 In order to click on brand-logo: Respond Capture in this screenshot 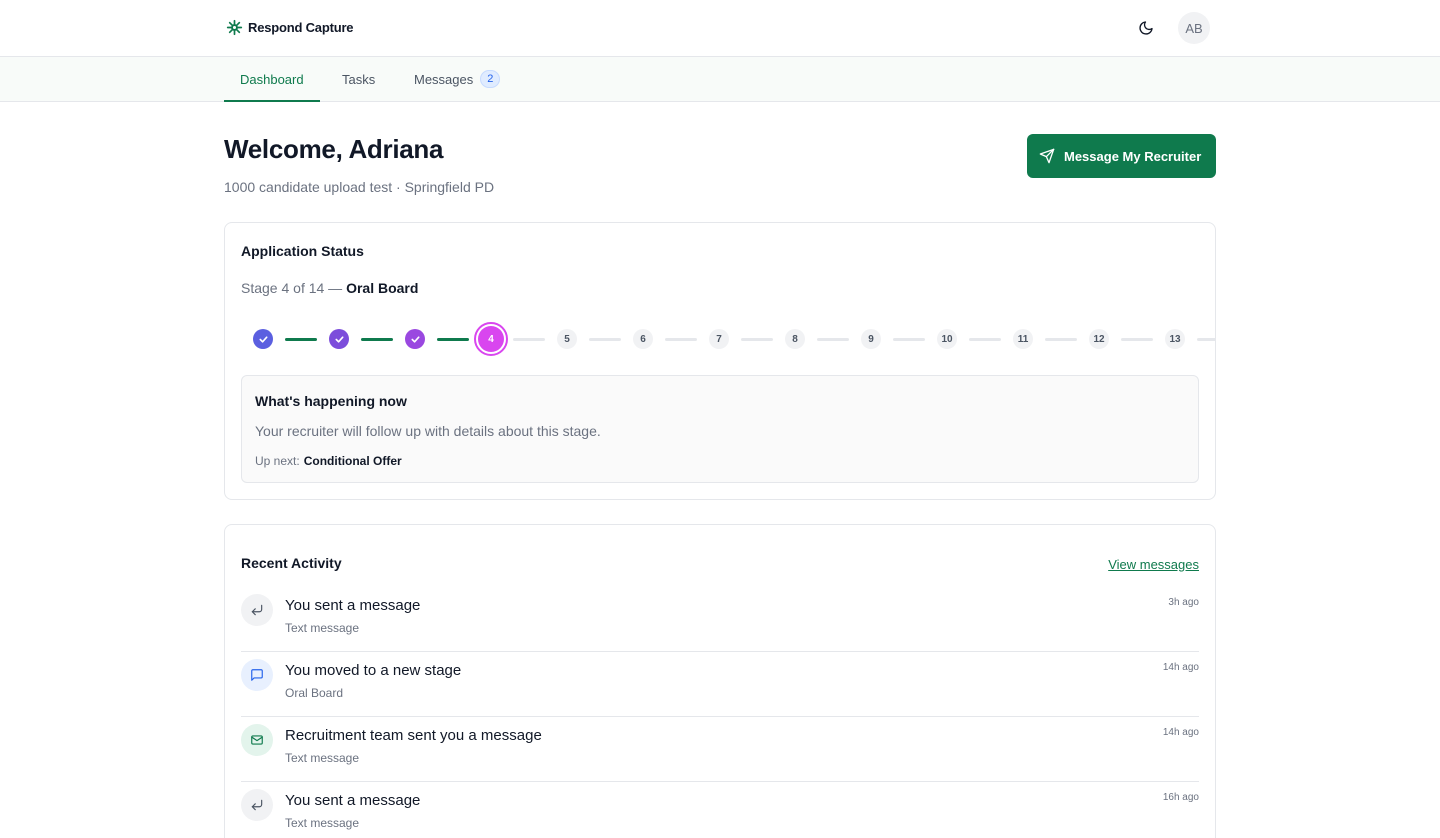, I will do `click(290, 27)`.